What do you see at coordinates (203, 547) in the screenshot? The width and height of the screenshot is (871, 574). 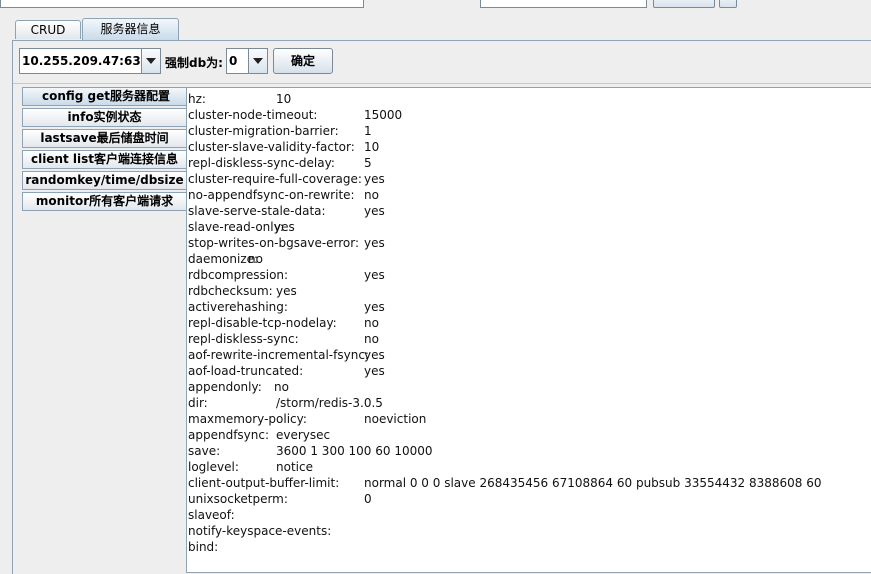 I see `config-key: bind:` at bounding box center [203, 547].